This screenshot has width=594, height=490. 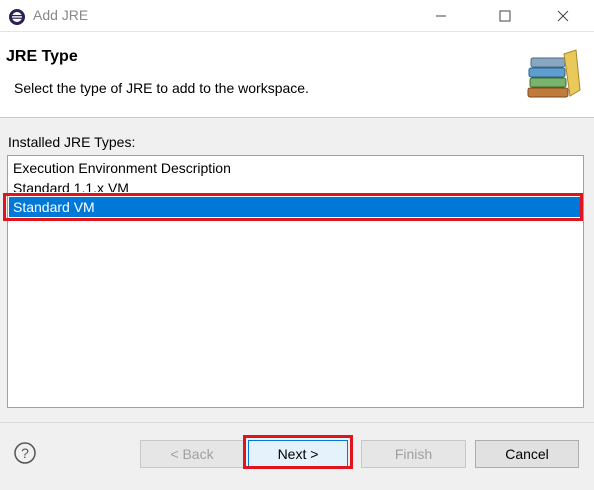 What do you see at coordinates (192, 454) in the screenshot?
I see `back-button: < Back` at bounding box center [192, 454].